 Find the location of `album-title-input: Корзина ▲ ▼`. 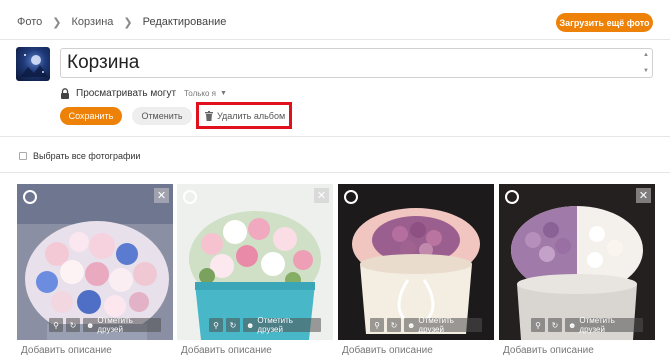

album-title-input: Корзина ▲ ▼ is located at coordinates (356, 63).